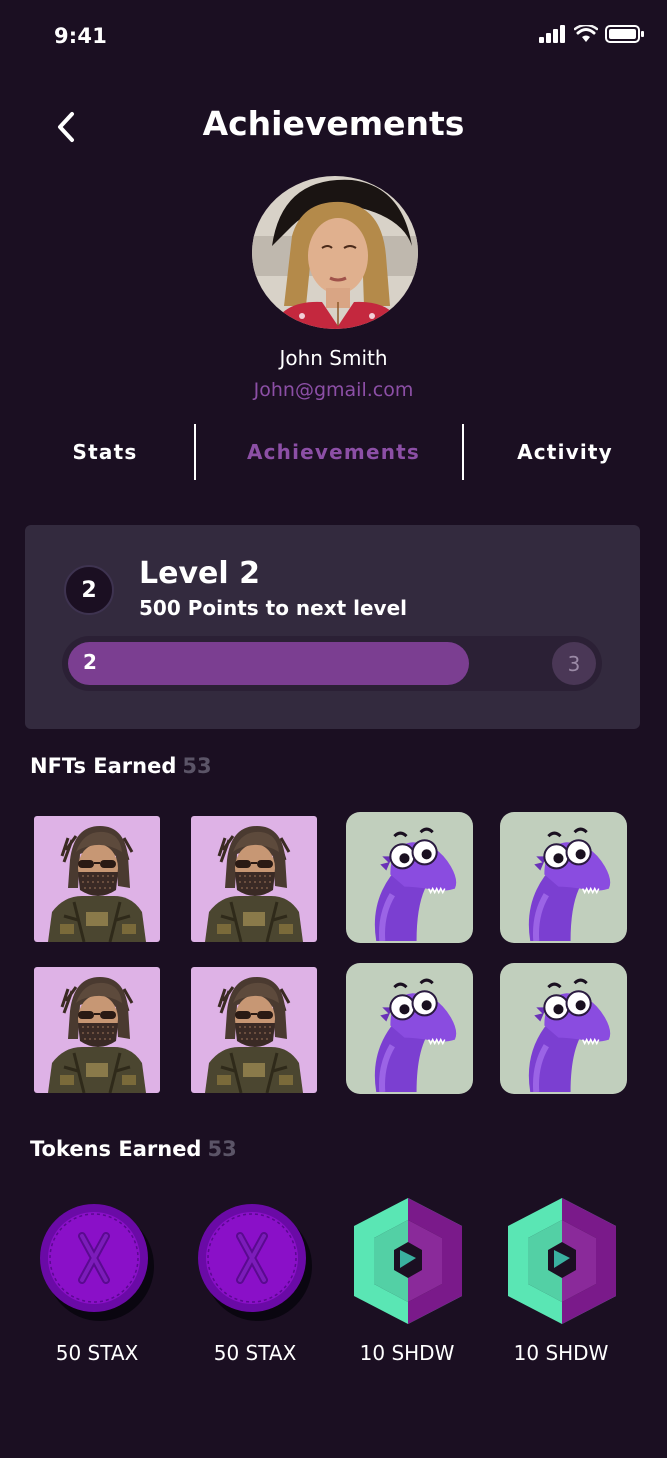 This screenshot has height=1458, width=667. I want to click on progress-current-level: 2, so click(90, 662).